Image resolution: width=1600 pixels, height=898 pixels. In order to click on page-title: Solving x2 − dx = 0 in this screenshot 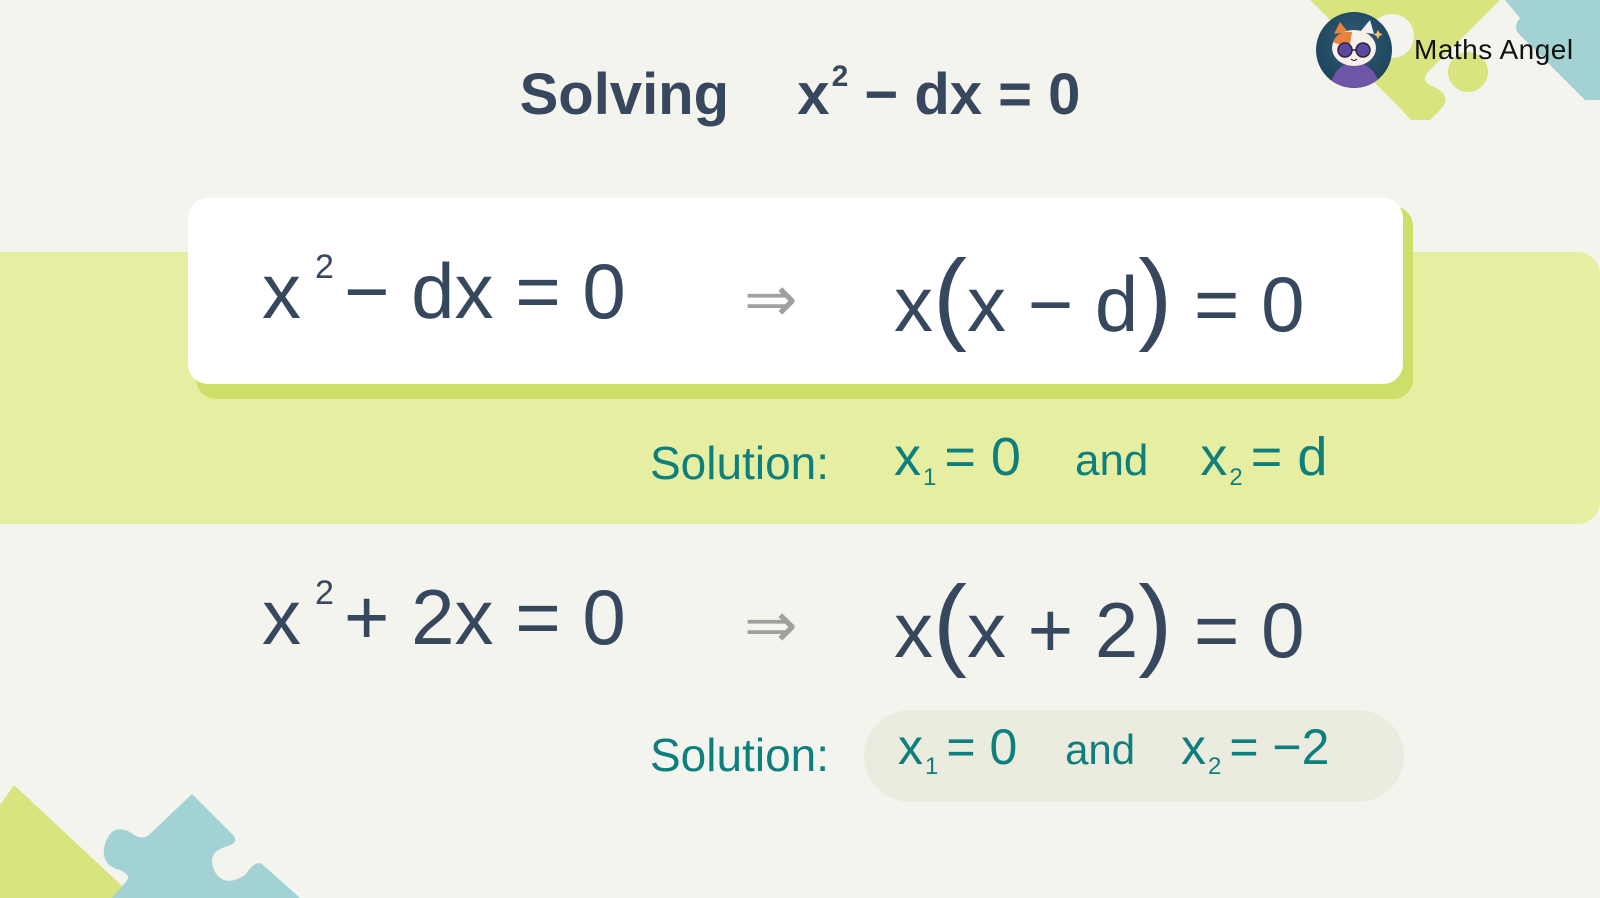, I will do `click(800, 94)`.